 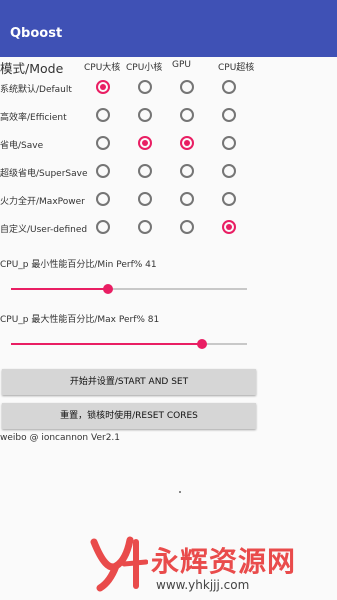 I want to click on reset-cores-button: 重置，锁核时使用/RESET CORES, so click(x=129, y=416).